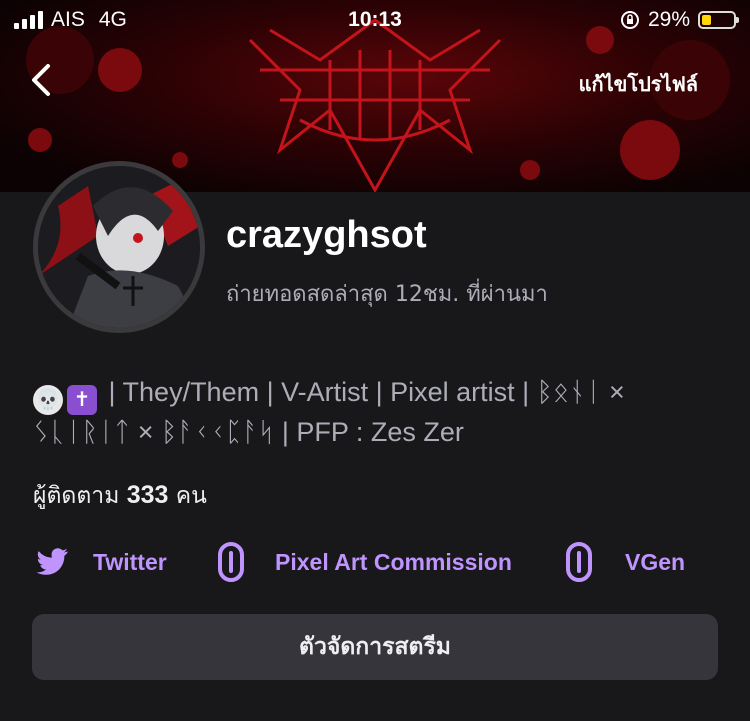  I want to click on battery-percent: 29%, so click(668, 19).